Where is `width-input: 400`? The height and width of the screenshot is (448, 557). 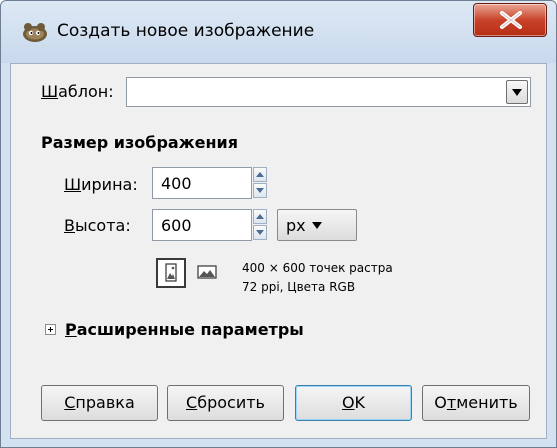
width-input: 400 is located at coordinates (202, 183).